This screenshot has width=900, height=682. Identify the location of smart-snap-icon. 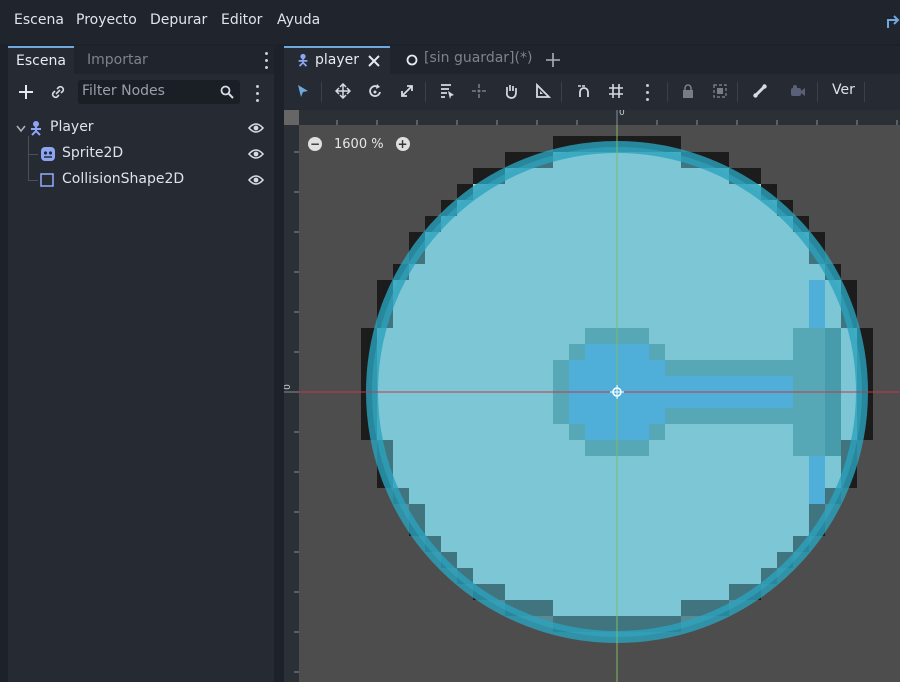
(584, 91).